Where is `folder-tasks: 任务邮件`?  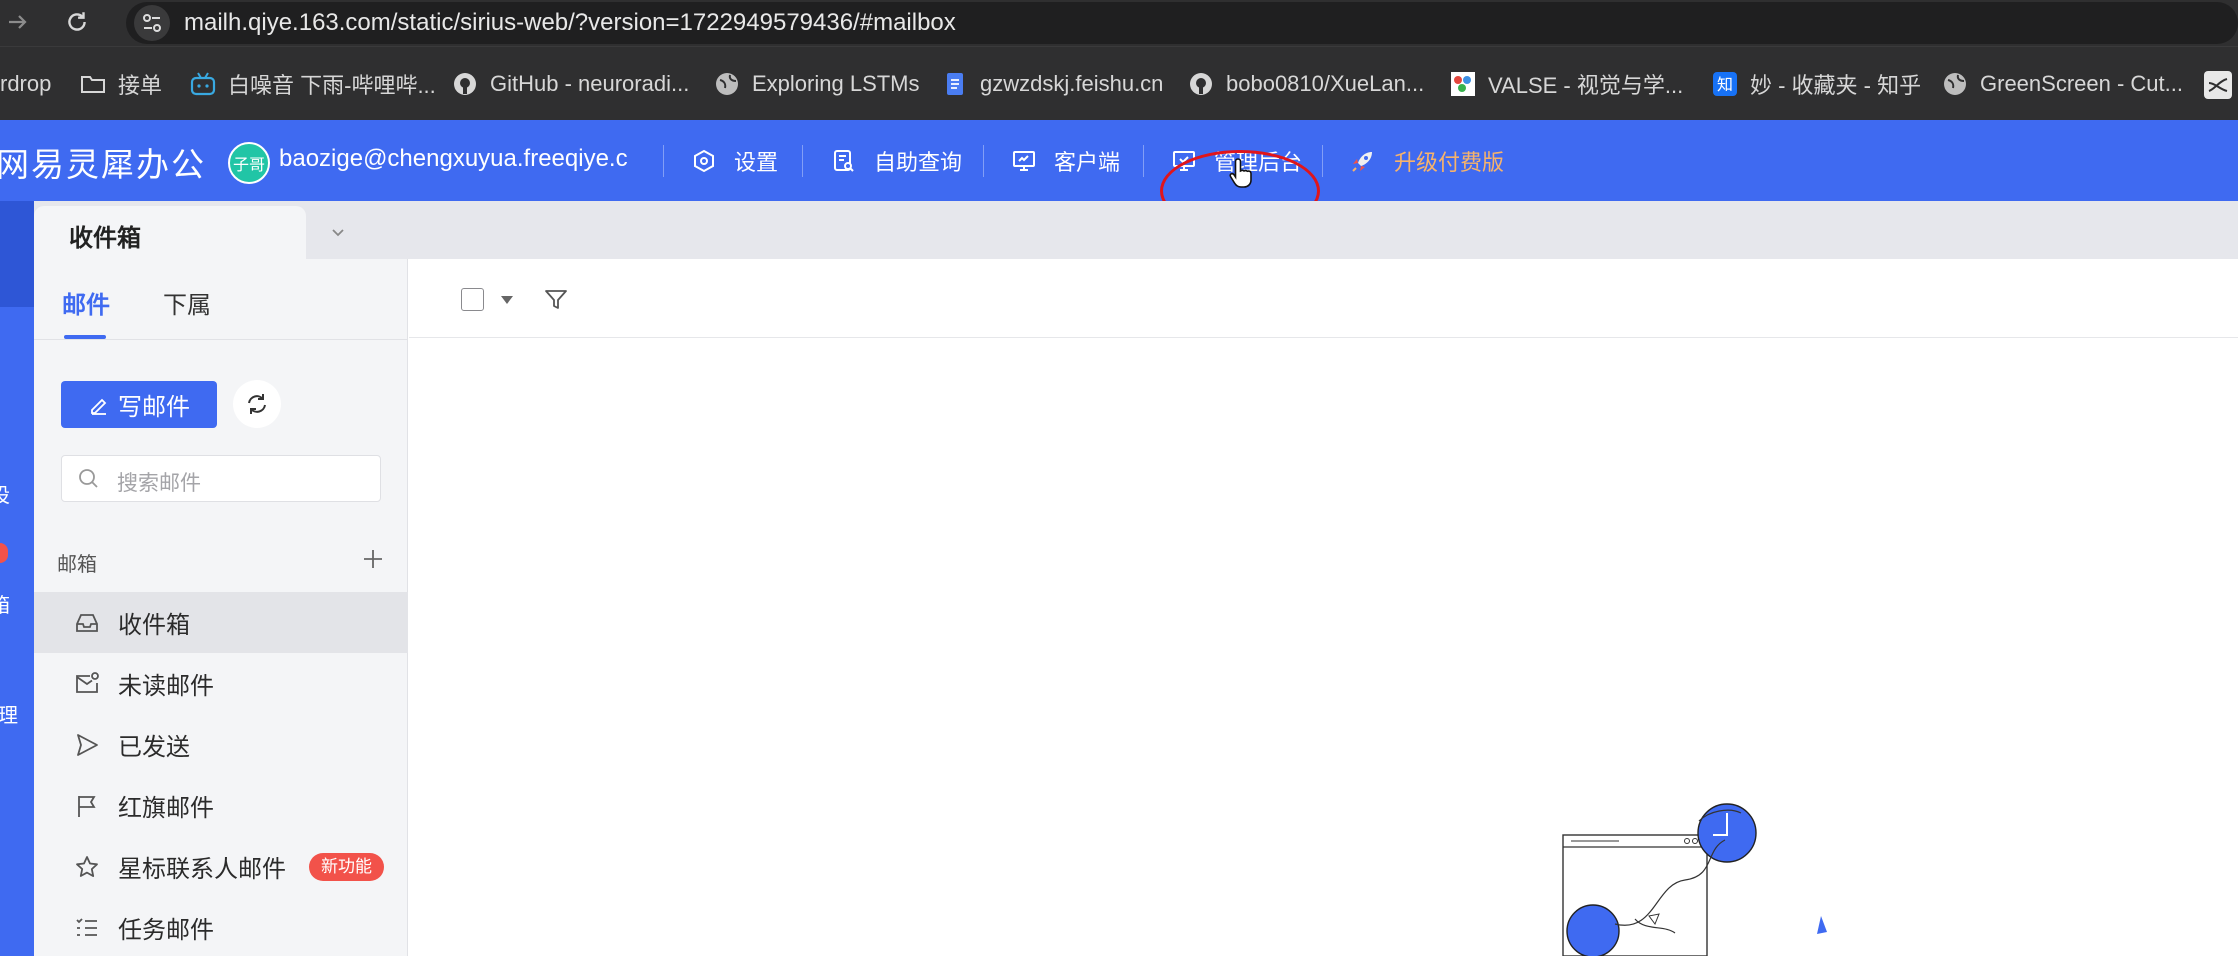
folder-tasks: 任务邮件 is located at coordinates (221, 927).